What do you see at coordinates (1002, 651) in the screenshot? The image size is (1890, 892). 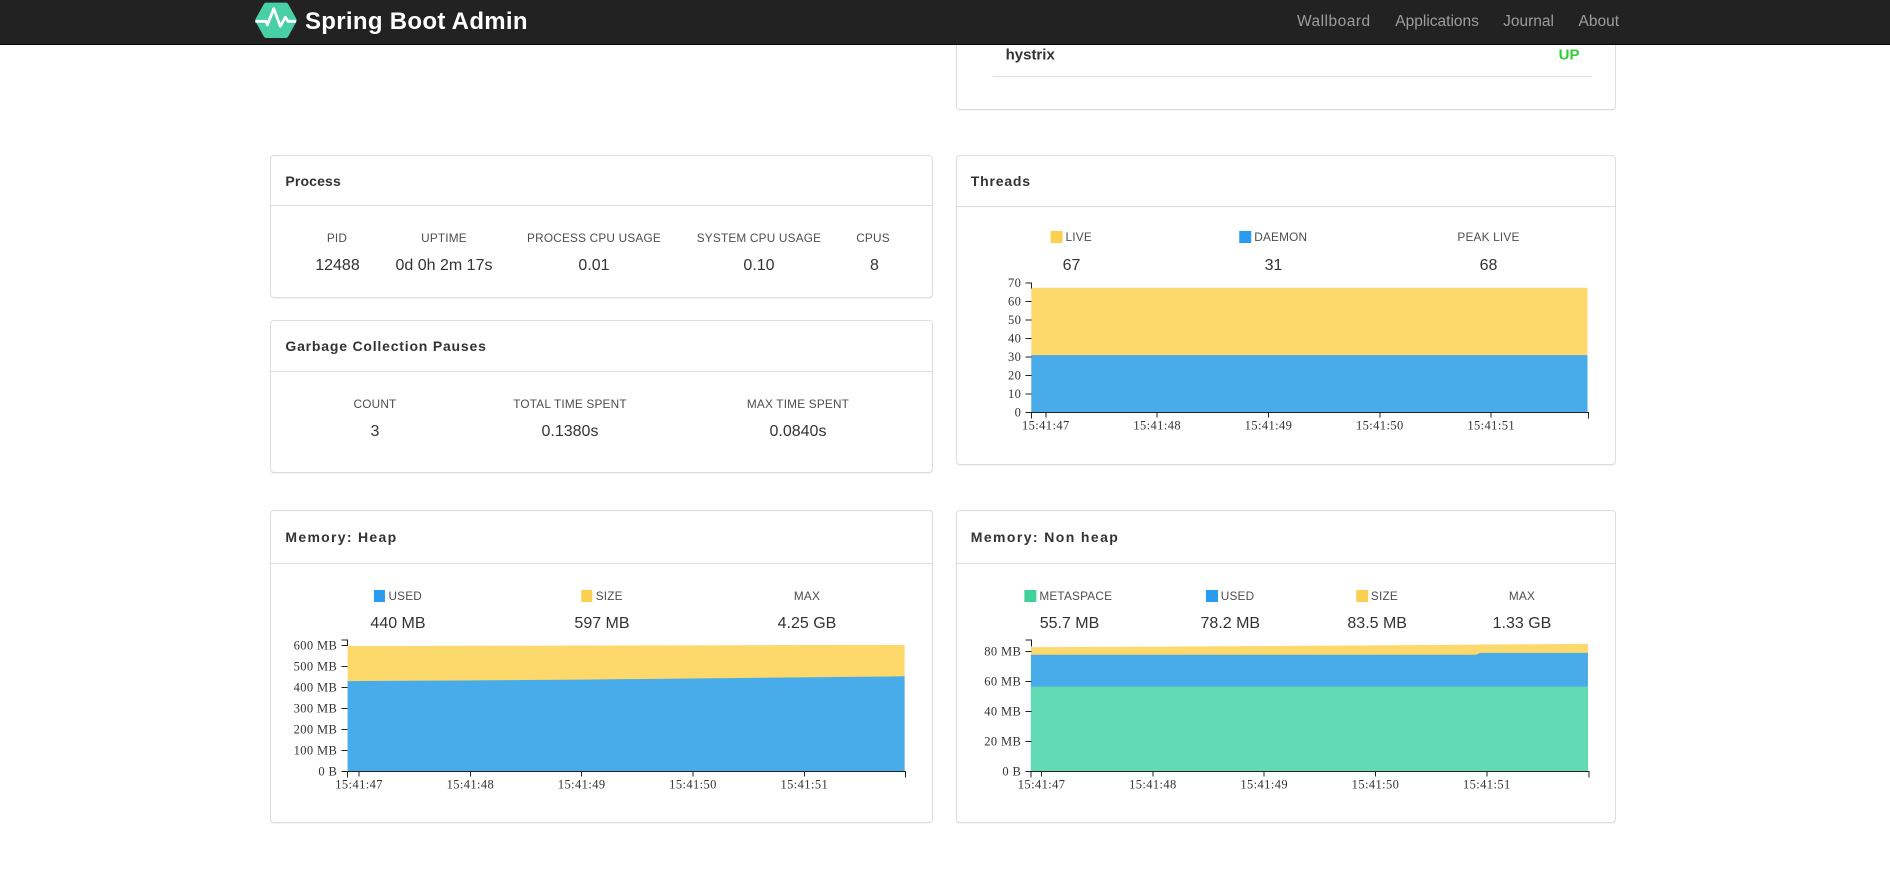 I see `svg-text: 80 MB` at bounding box center [1002, 651].